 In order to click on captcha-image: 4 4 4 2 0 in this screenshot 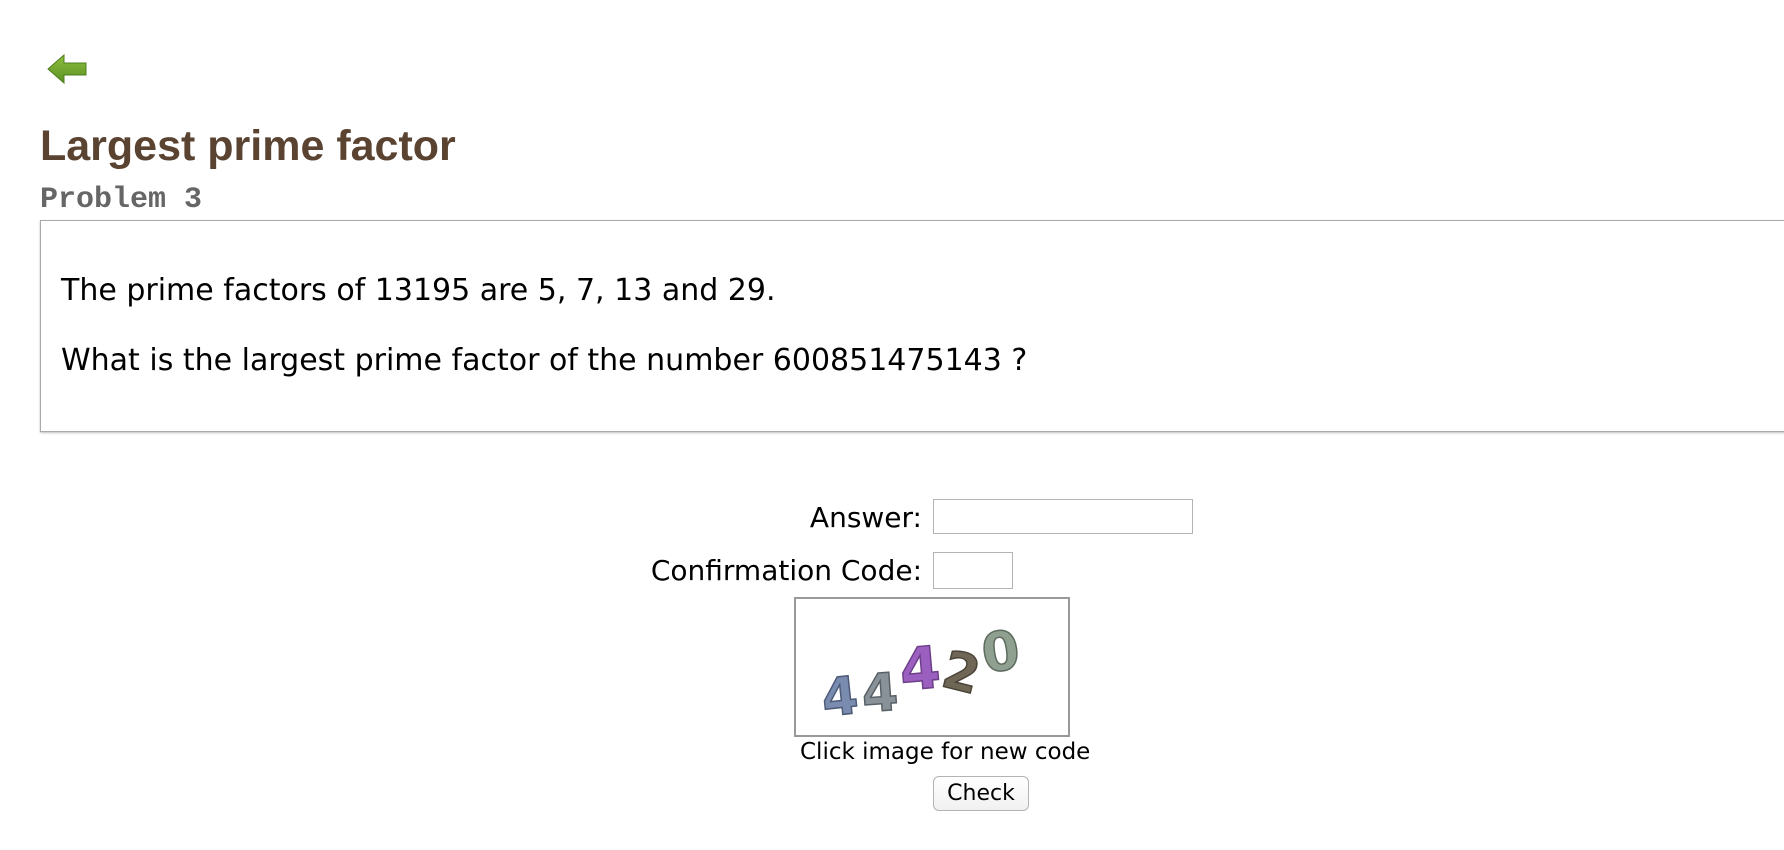, I will do `click(932, 667)`.